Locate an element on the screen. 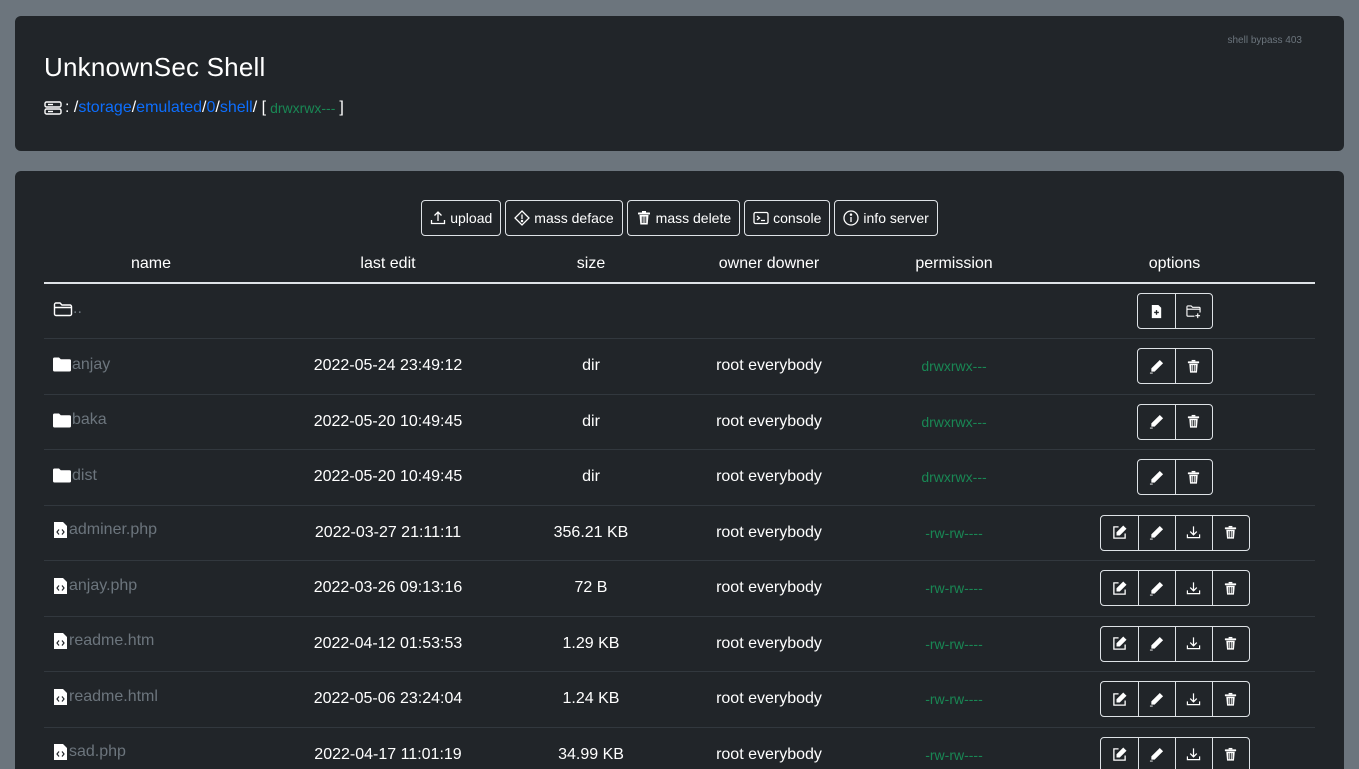  info-server-button: info server is located at coordinates (886, 218).